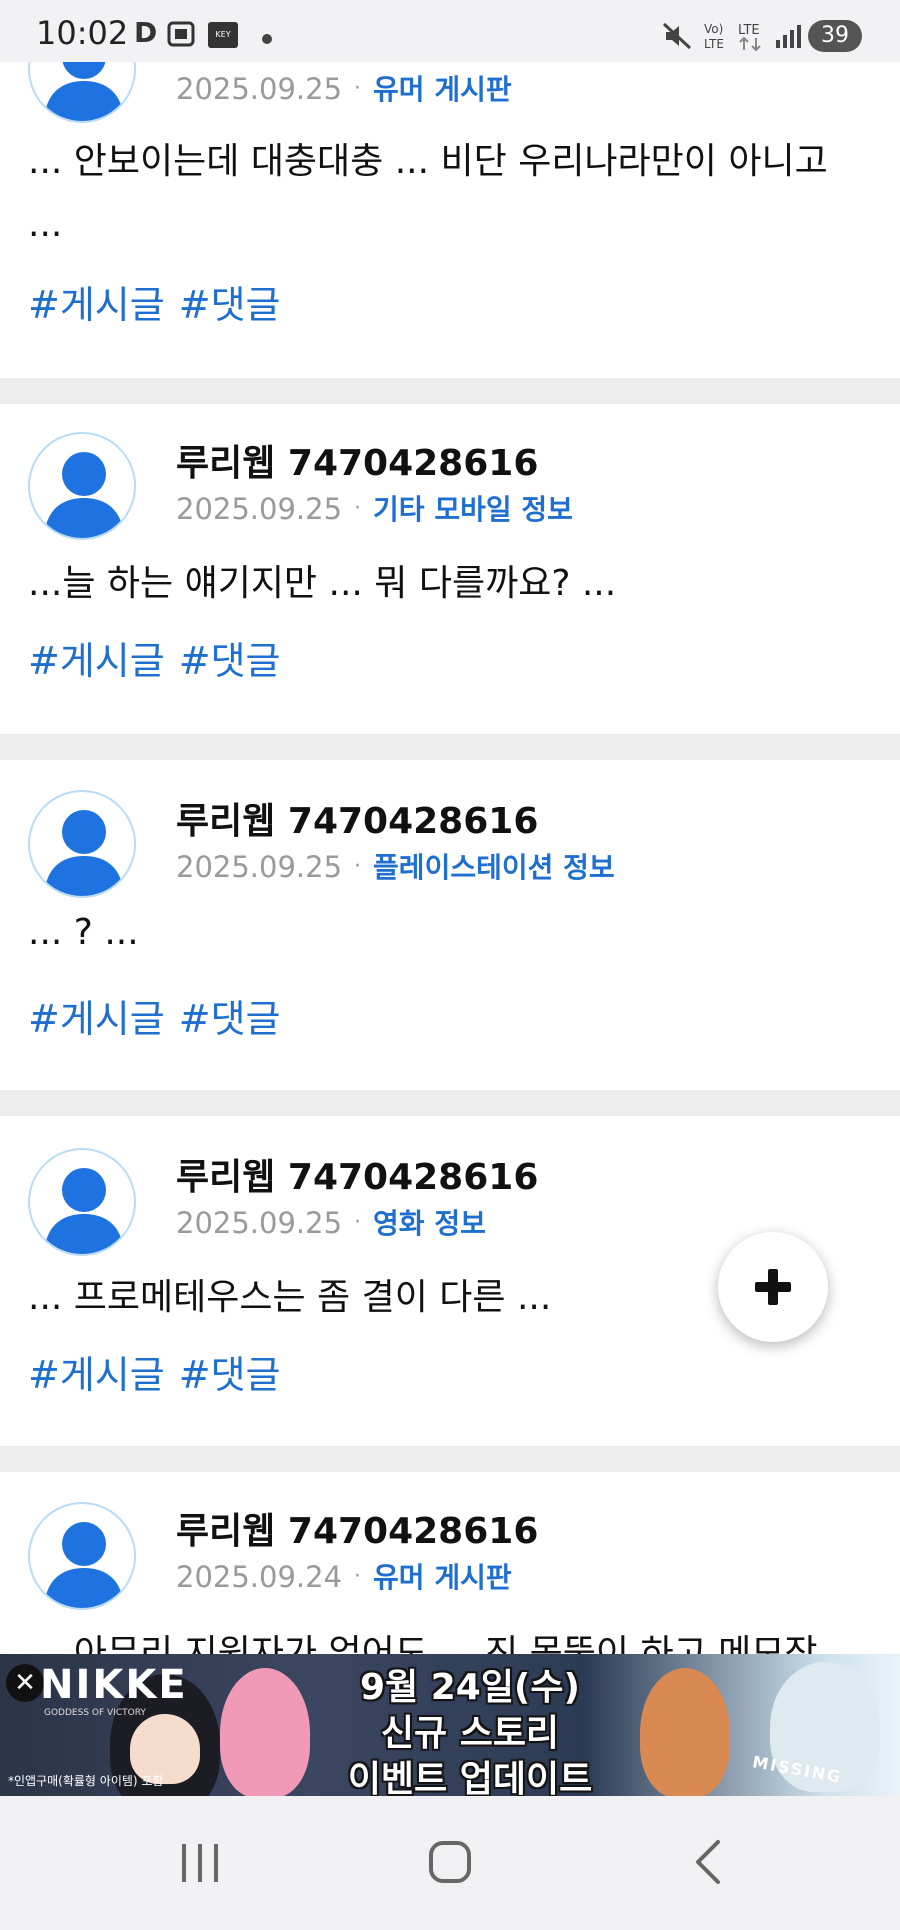  I want to click on close-icon: ✕, so click(25, 1683).